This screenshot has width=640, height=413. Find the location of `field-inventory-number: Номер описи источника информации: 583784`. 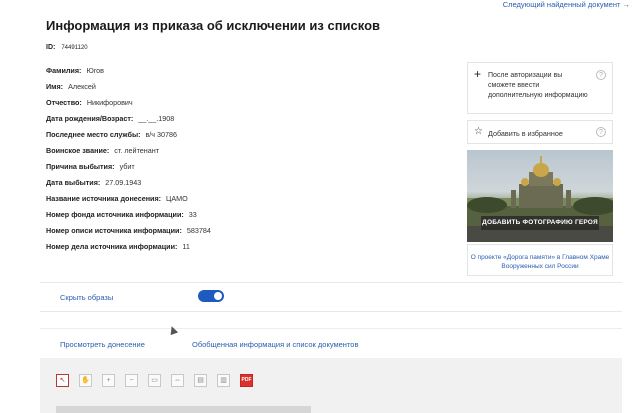

field-inventory-number: Номер описи источника информации: 583784 is located at coordinates (128, 230).